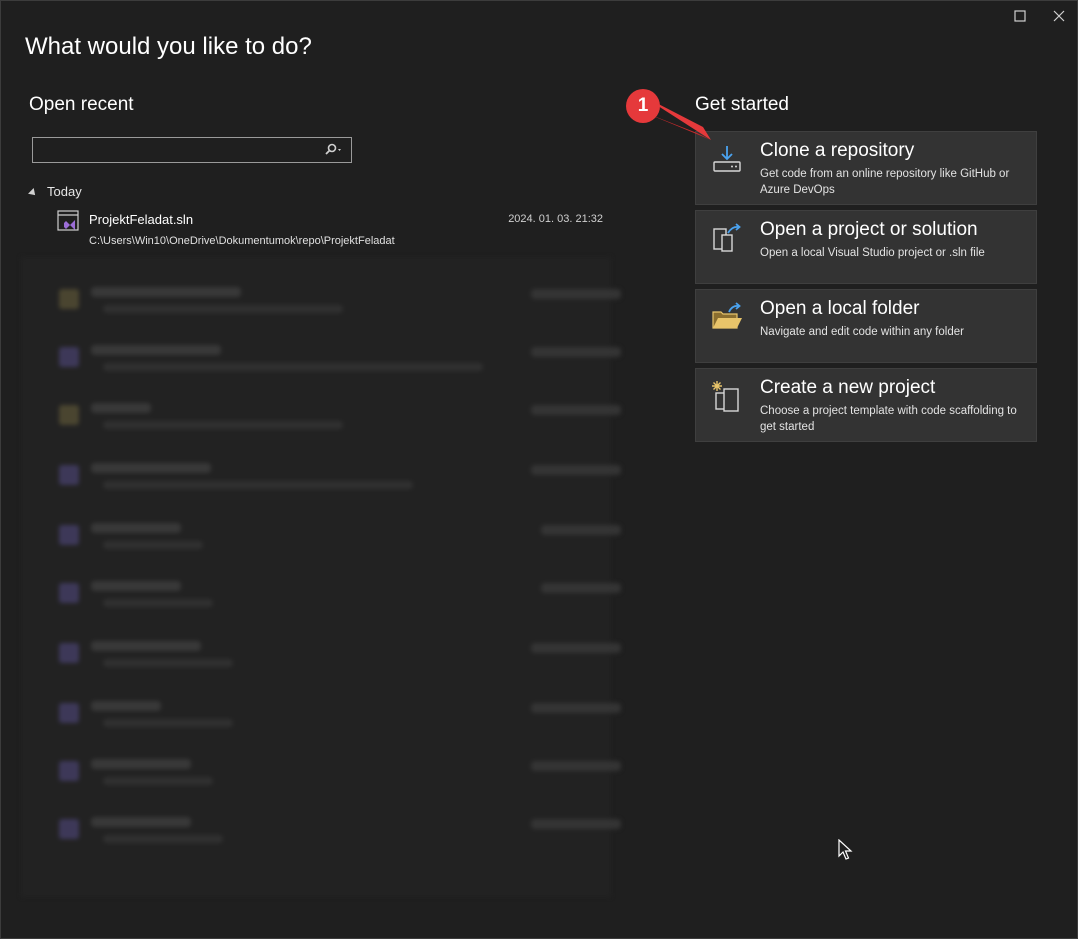  I want to click on search-dropdown-button, so click(334, 150).